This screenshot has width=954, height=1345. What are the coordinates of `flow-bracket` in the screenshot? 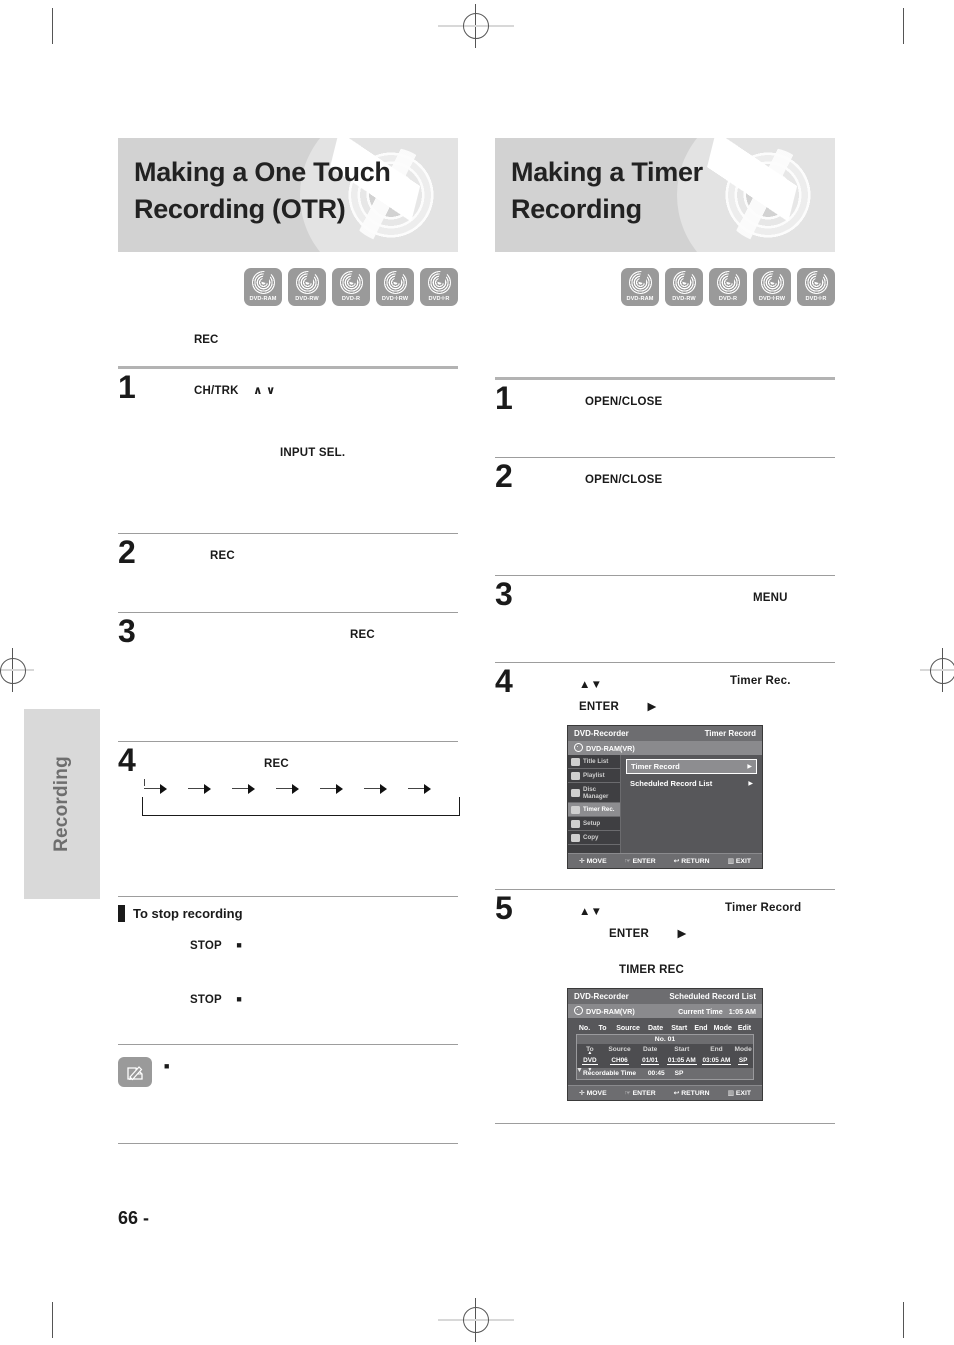 It's located at (301, 806).